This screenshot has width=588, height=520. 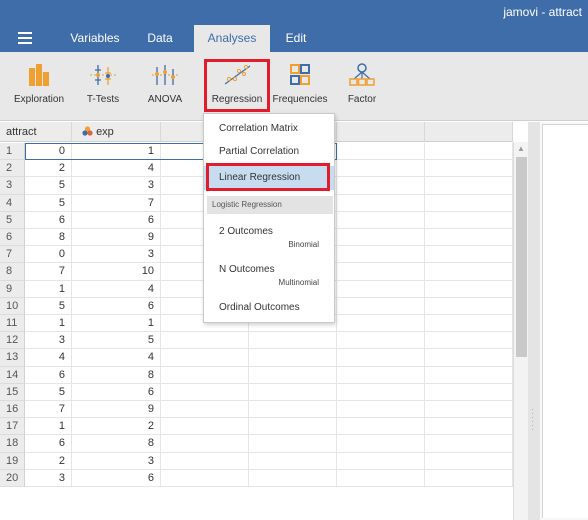 What do you see at coordinates (116, 203) in the screenshot?
I see `cell-exp: 7` at bounding box center [116, 203].